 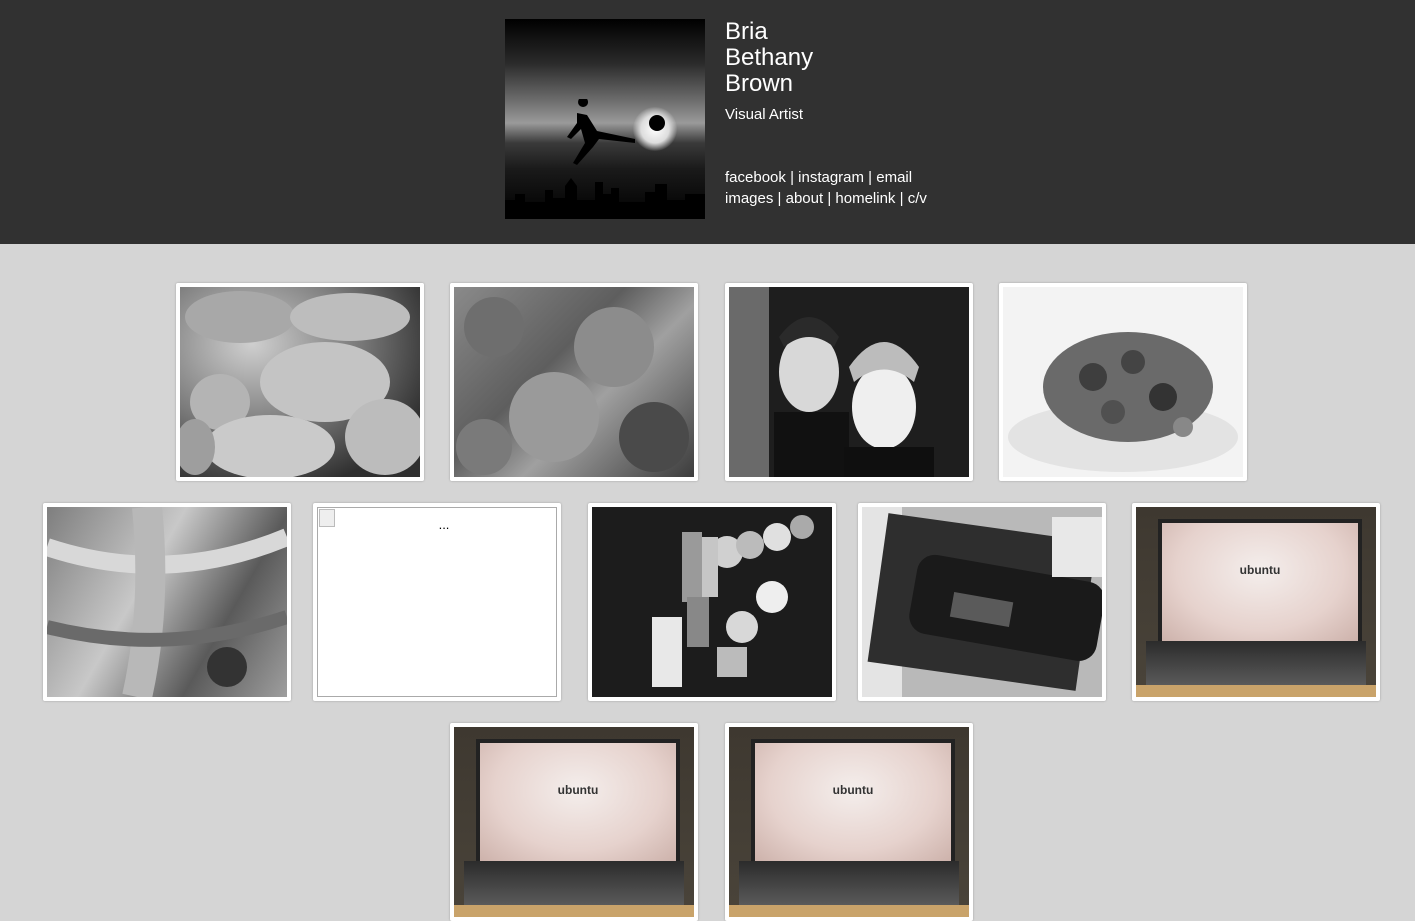 What do you see at coordinates (759, 83) in the screenshot?
I see `name-last: Brown` at bounding box center [759, 83].